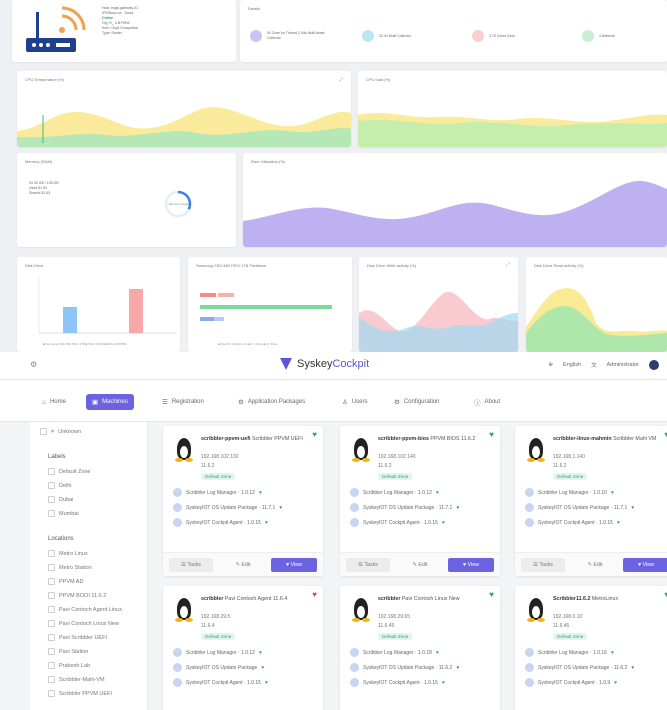 This screenshot has height=710, width=667. I want to click on cpu-temperature-graph, so click(184, 127).